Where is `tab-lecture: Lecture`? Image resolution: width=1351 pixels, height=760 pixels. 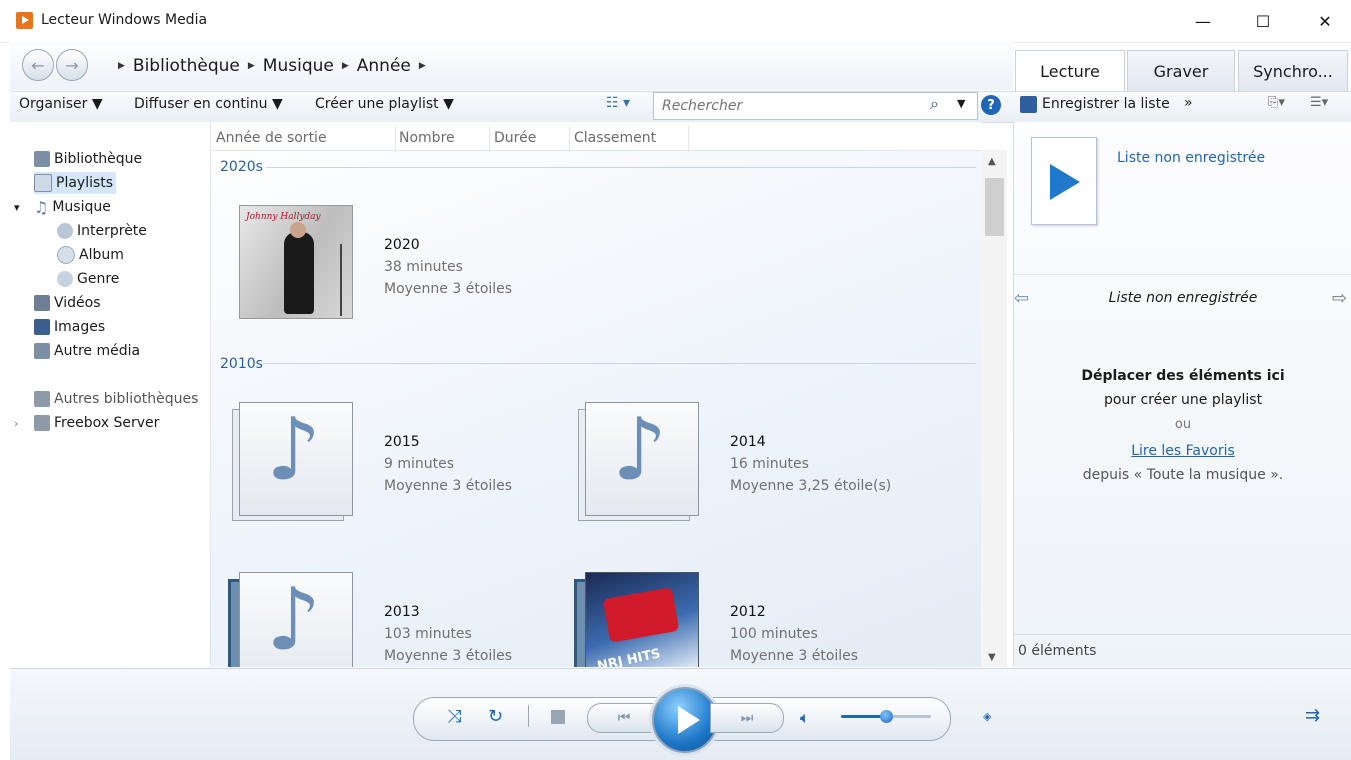
tab-lecture: Lecture is located at coordinates (1070, 70).